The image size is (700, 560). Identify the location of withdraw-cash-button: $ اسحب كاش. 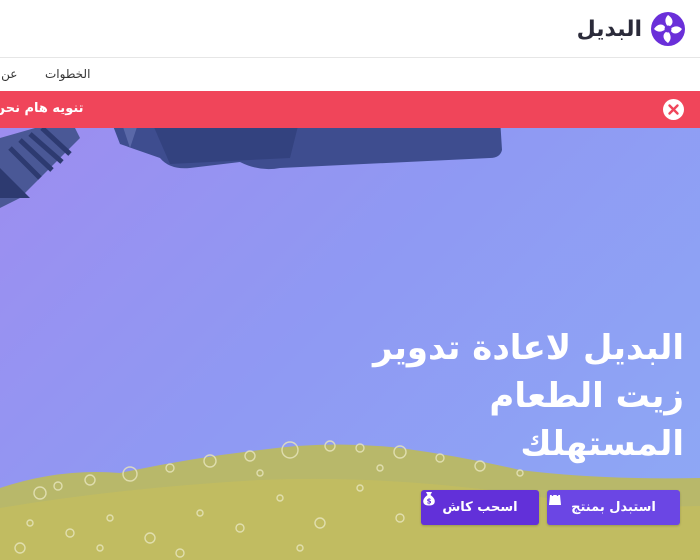
(480, 507).